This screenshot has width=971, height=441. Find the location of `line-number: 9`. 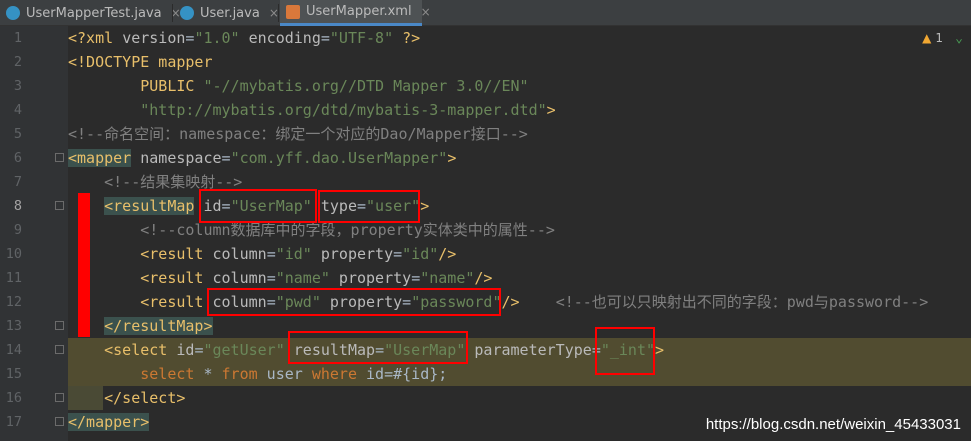

line-number: 9 is located at coordinates (17, 230).